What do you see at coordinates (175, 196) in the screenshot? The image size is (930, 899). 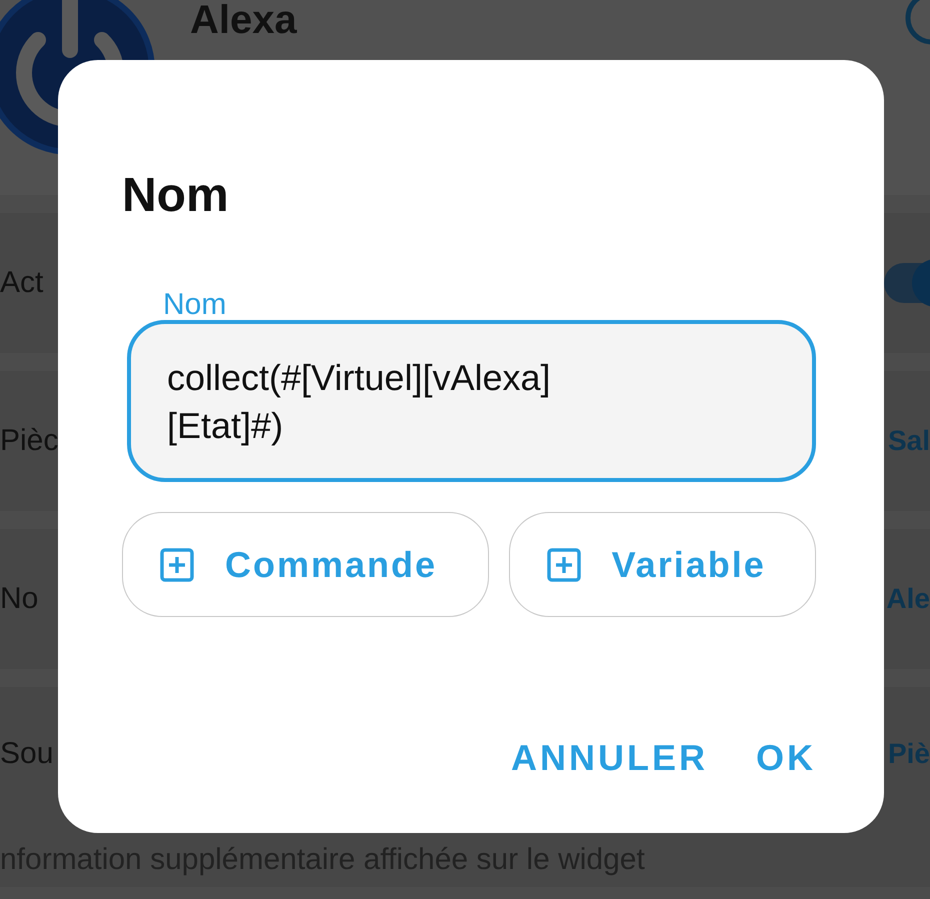 I see `dialog-title: Nom` at bounding box center [175, 196].